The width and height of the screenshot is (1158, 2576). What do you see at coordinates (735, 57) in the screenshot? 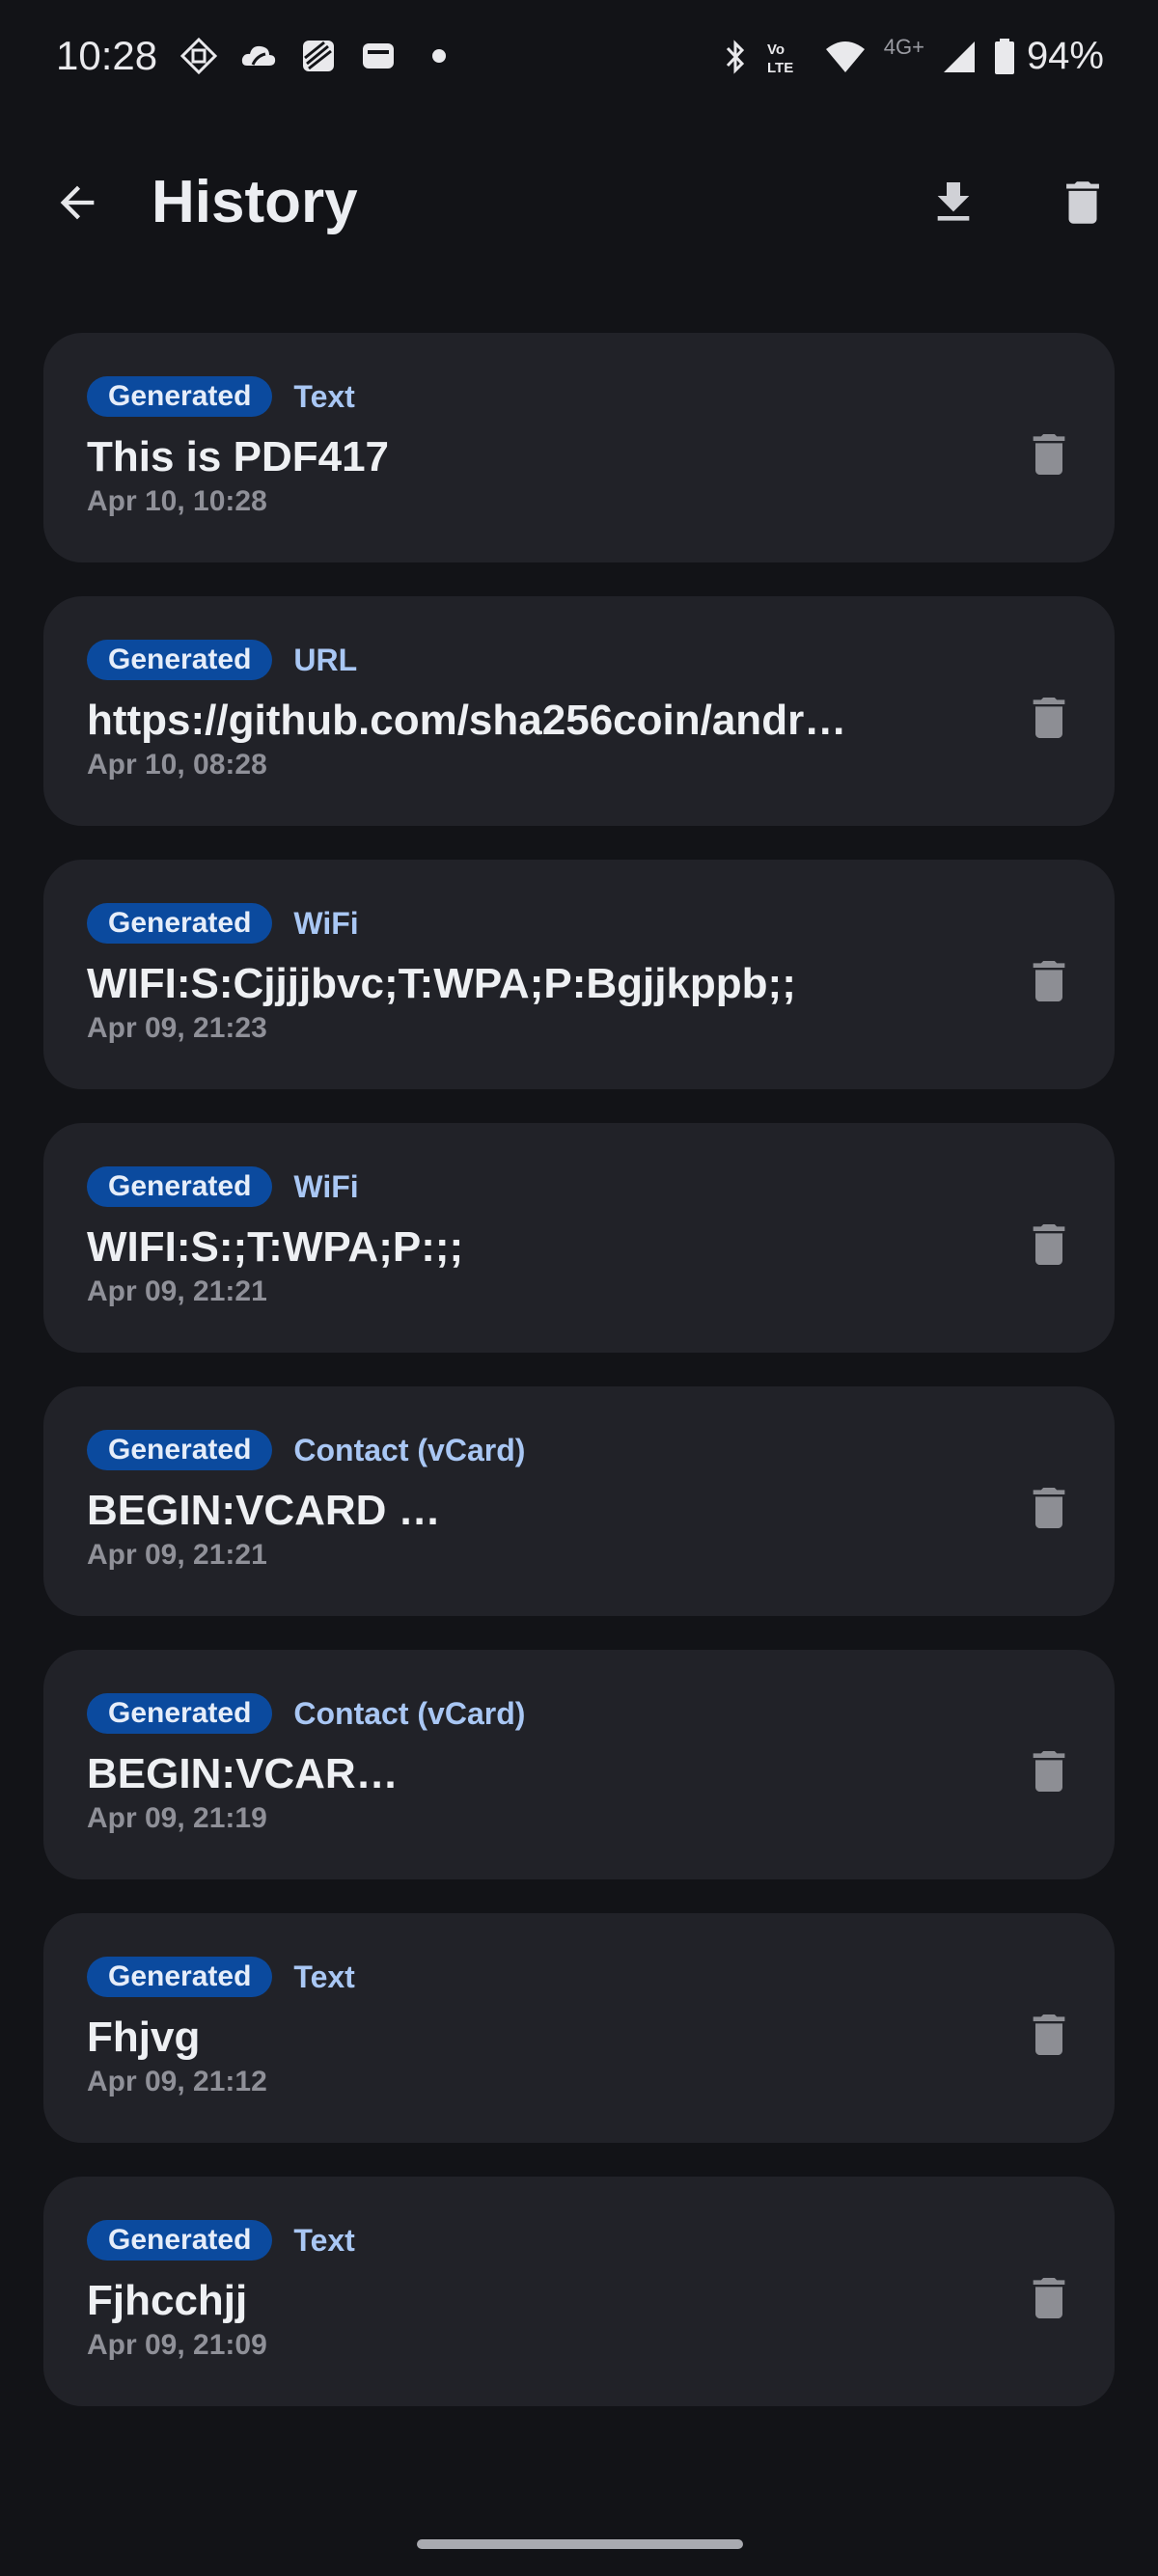
I see `bluetooth-icon` at bounding box center [735, 57].